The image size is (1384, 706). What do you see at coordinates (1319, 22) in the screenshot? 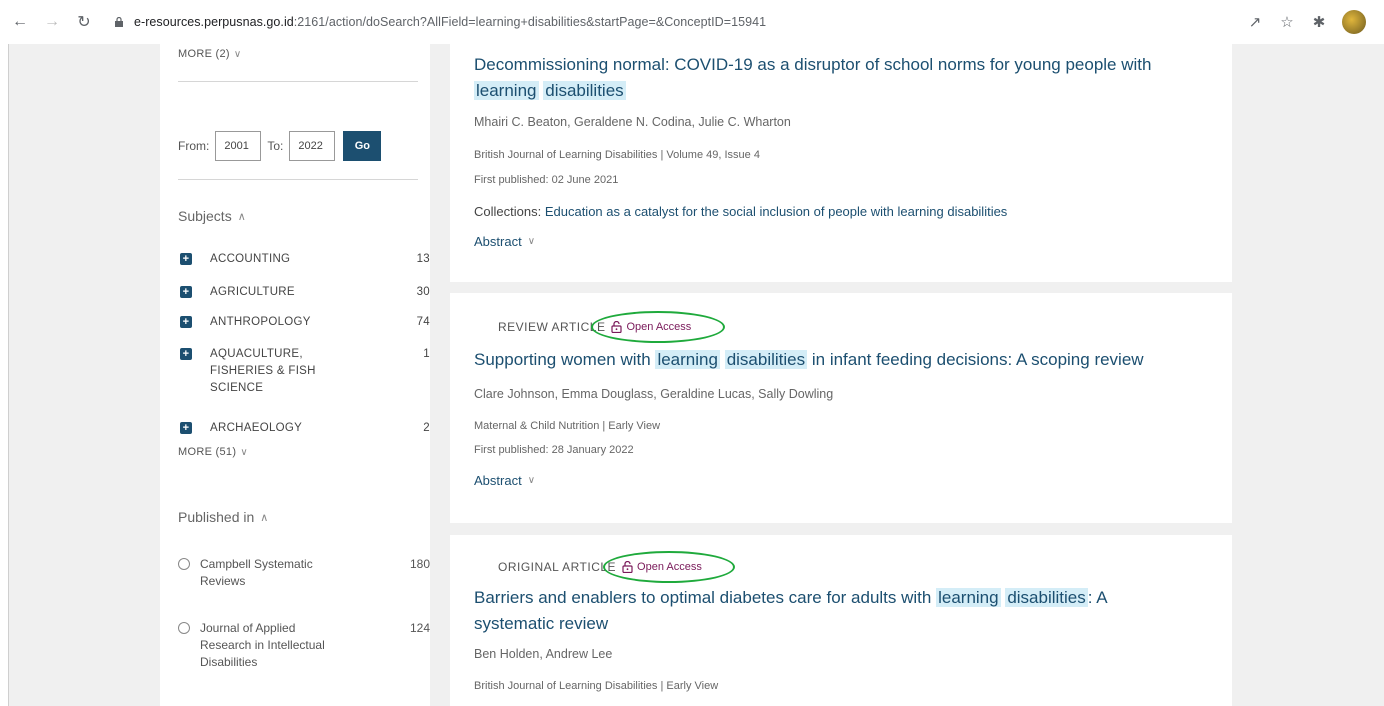
I see `extensions-icon: ✱` at bounding box center [1319, 22].